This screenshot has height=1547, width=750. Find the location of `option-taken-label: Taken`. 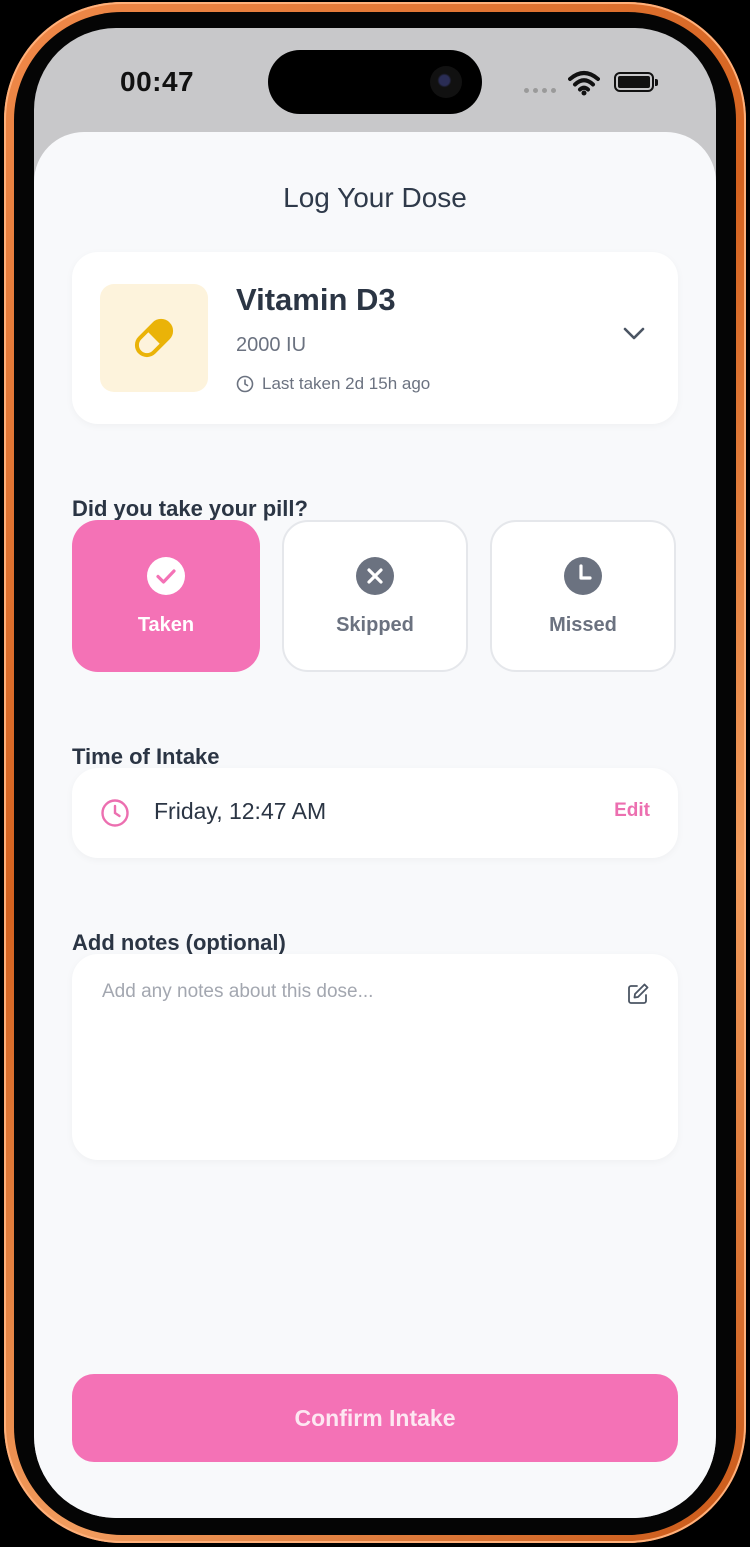

option-taken-label: Taken is located at coordinates (166, 624).